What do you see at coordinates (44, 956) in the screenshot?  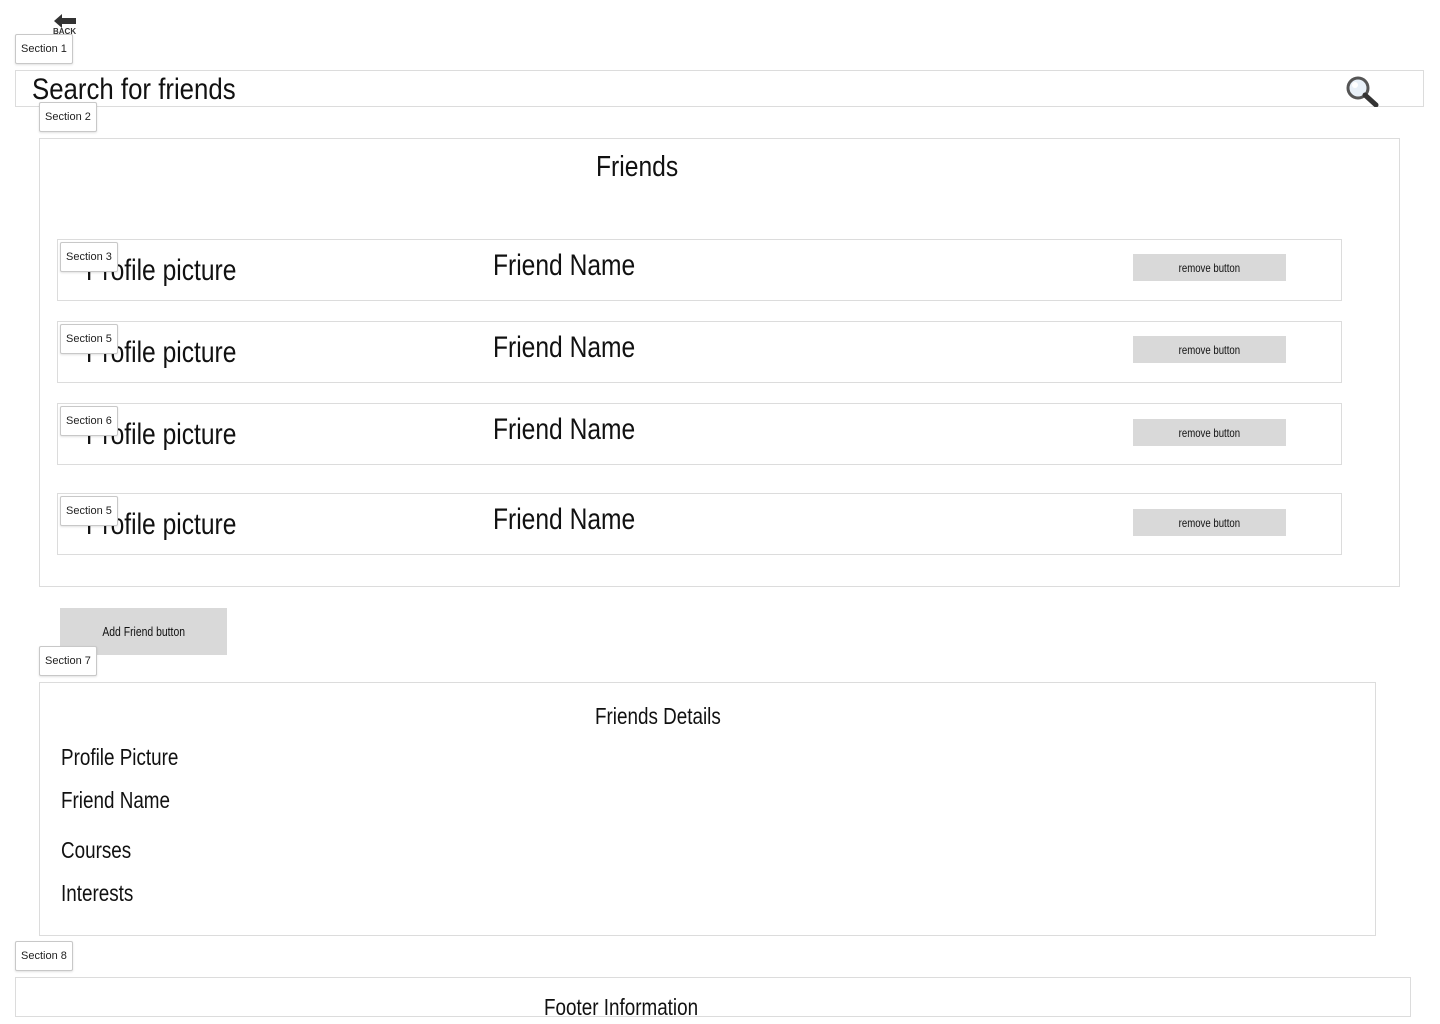 I see `section-tag-8: Section 8` at bounding box center [44, 956].